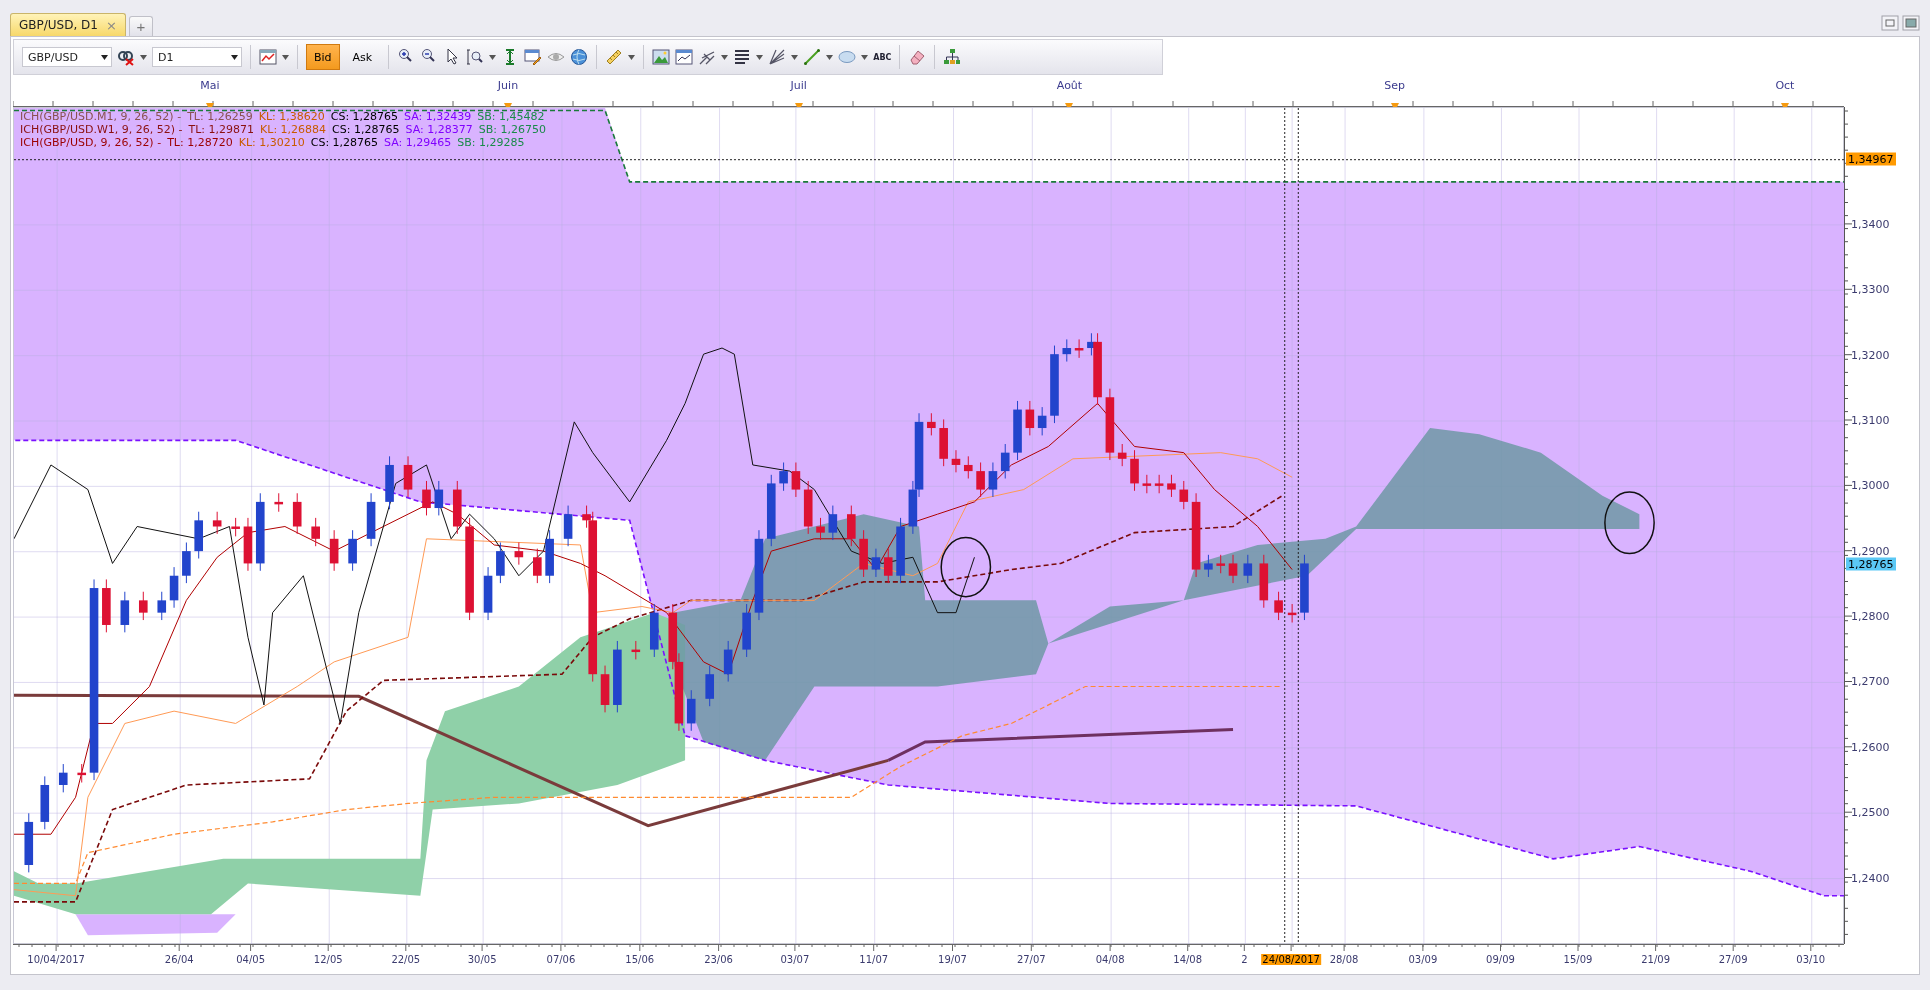 The image size is (1930, 990). Describe the element at coordinates (1870, 355) in the screenshot. I see `price-axis-label: 1,3200` at that location.